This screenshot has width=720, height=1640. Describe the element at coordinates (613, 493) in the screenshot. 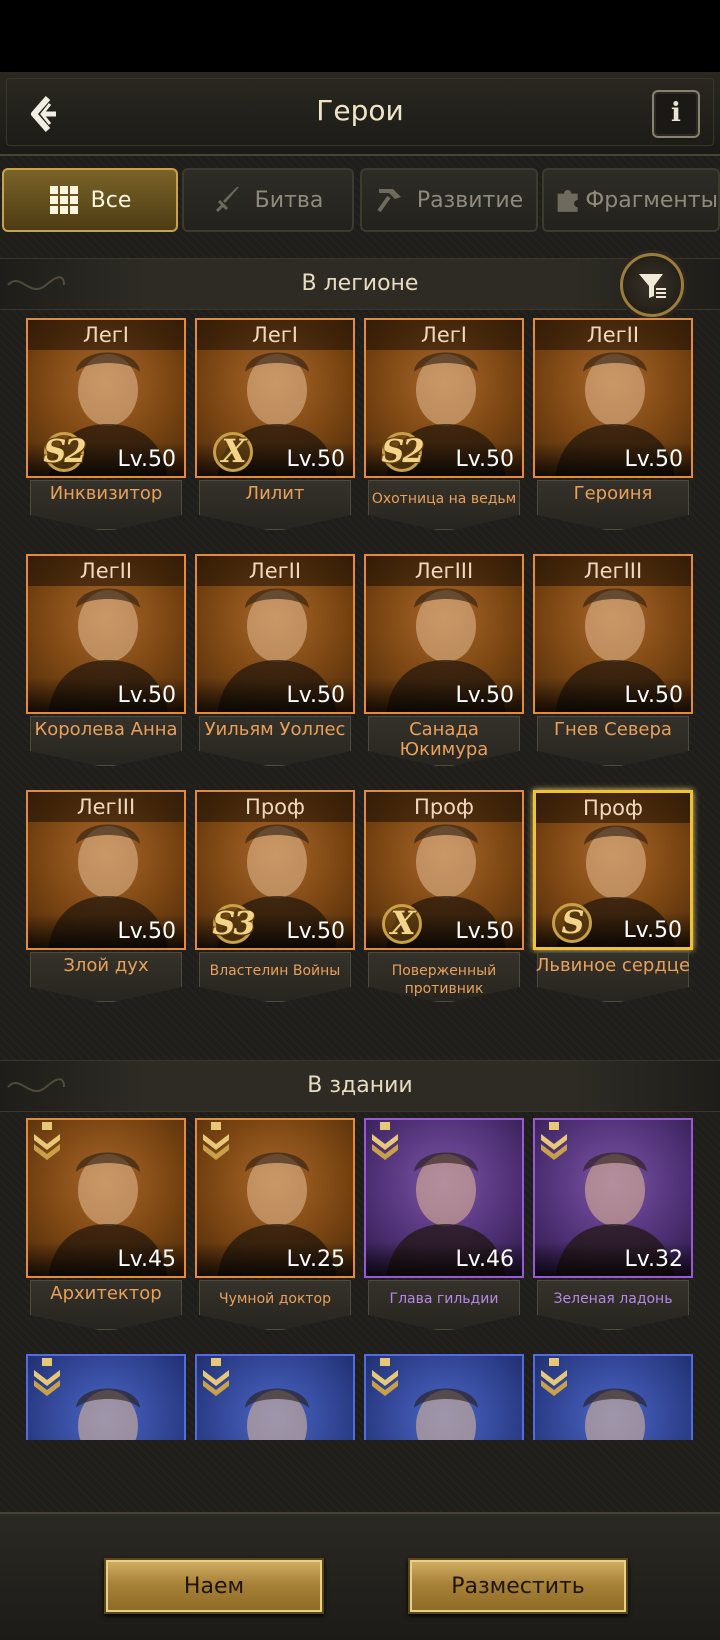

I see `hero-name: Героиня` at that location.